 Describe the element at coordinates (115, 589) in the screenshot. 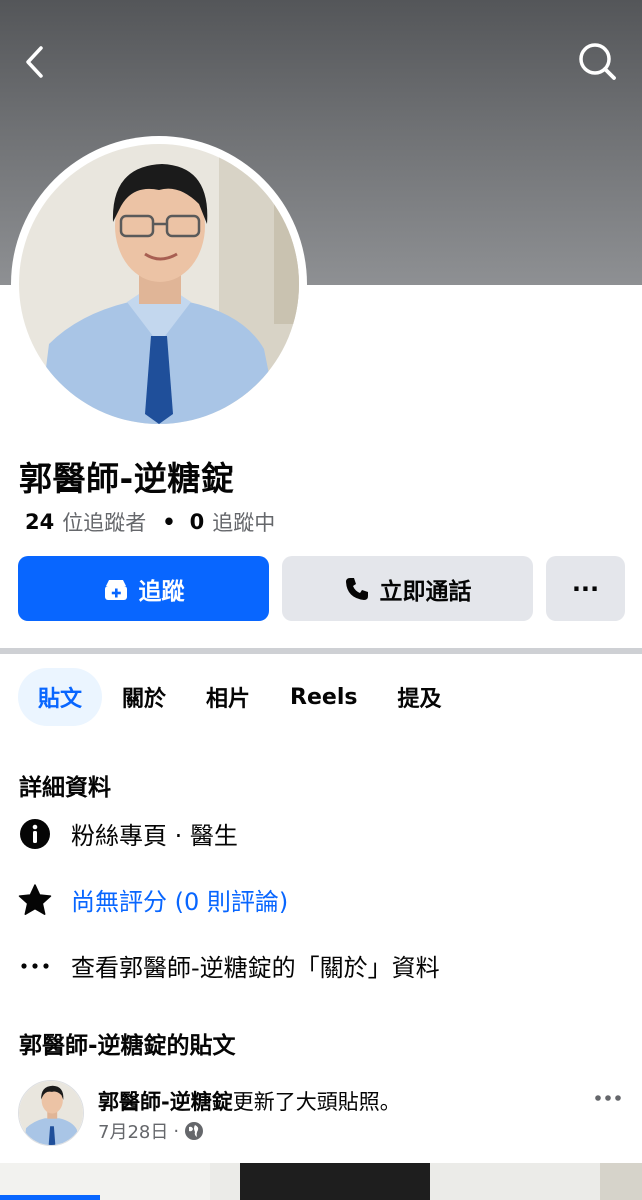

I see `follow-page-icon` at that location.